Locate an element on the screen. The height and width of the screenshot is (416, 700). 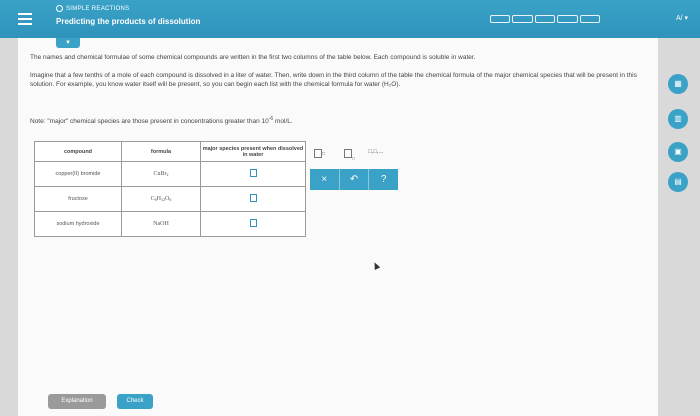
undo-button: ↶ is located at coordinates (355, 179).